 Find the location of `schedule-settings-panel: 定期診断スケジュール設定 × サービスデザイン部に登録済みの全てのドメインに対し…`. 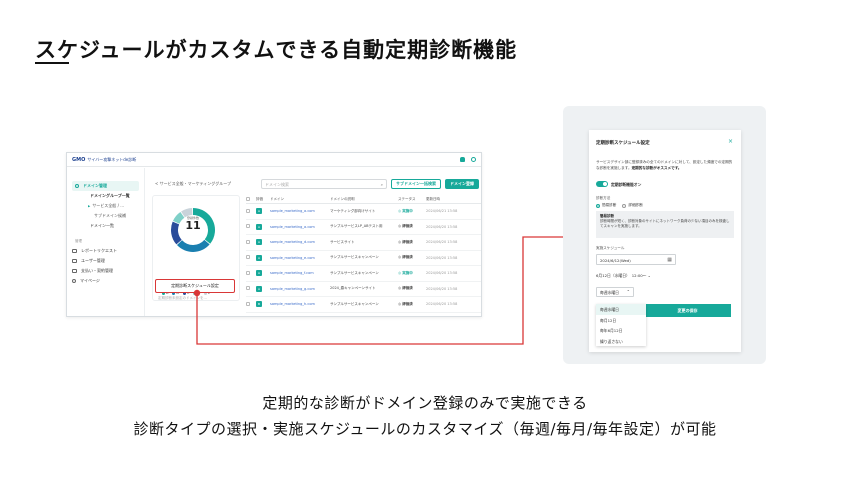

schedule-settings-panel: 定期診断スケジュール設定 × サービスデザイン部に登録済みの全てのドメインに対し… is located at coordinates (665, 241).